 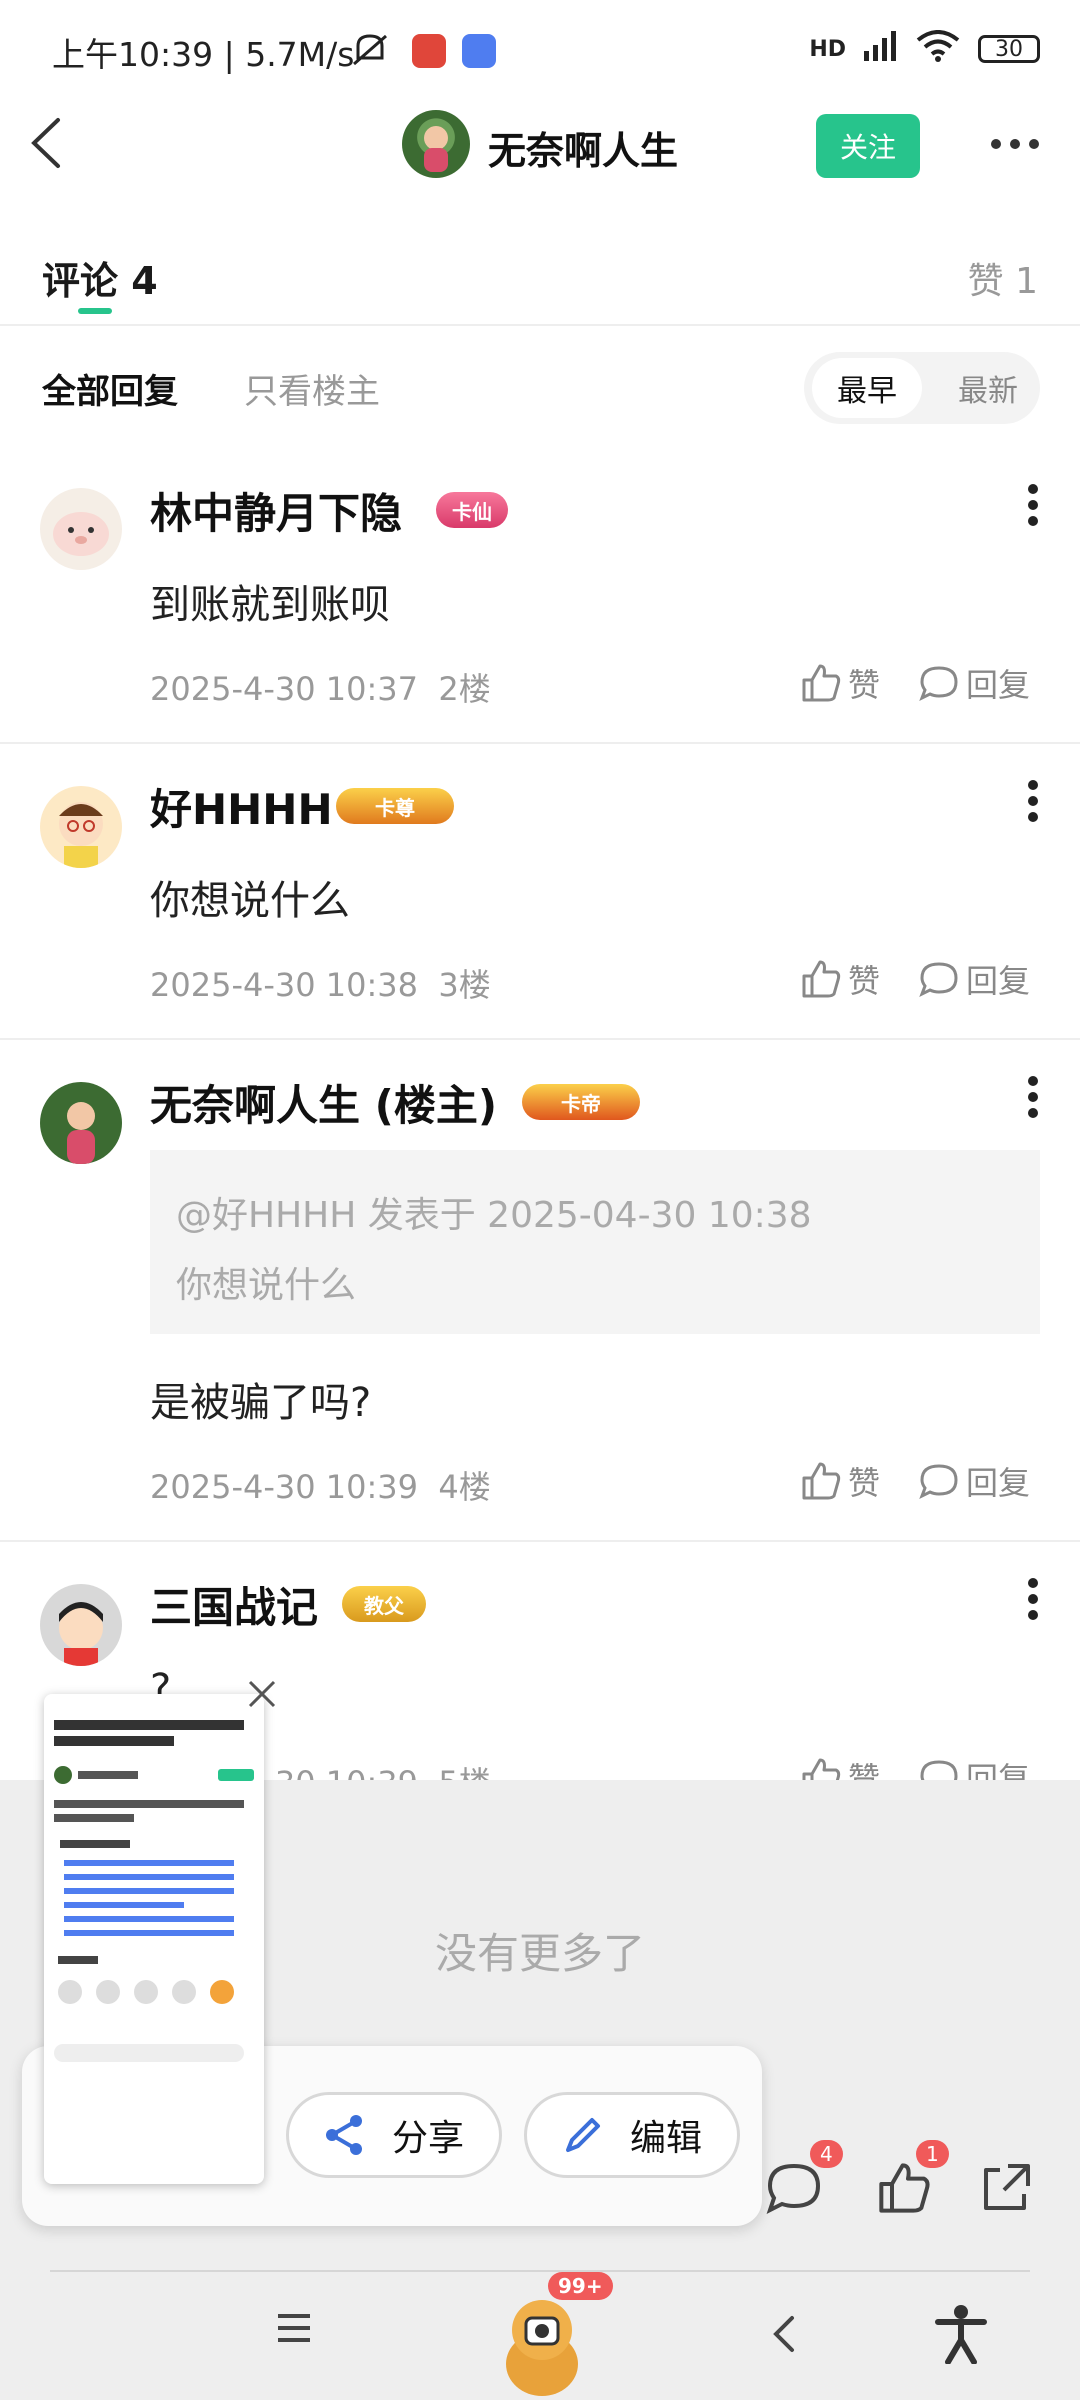 What do you see at coordinates (784, 2336) in the screenshot?
I see `back-nav-icon` at bounding box center [784, 2336].